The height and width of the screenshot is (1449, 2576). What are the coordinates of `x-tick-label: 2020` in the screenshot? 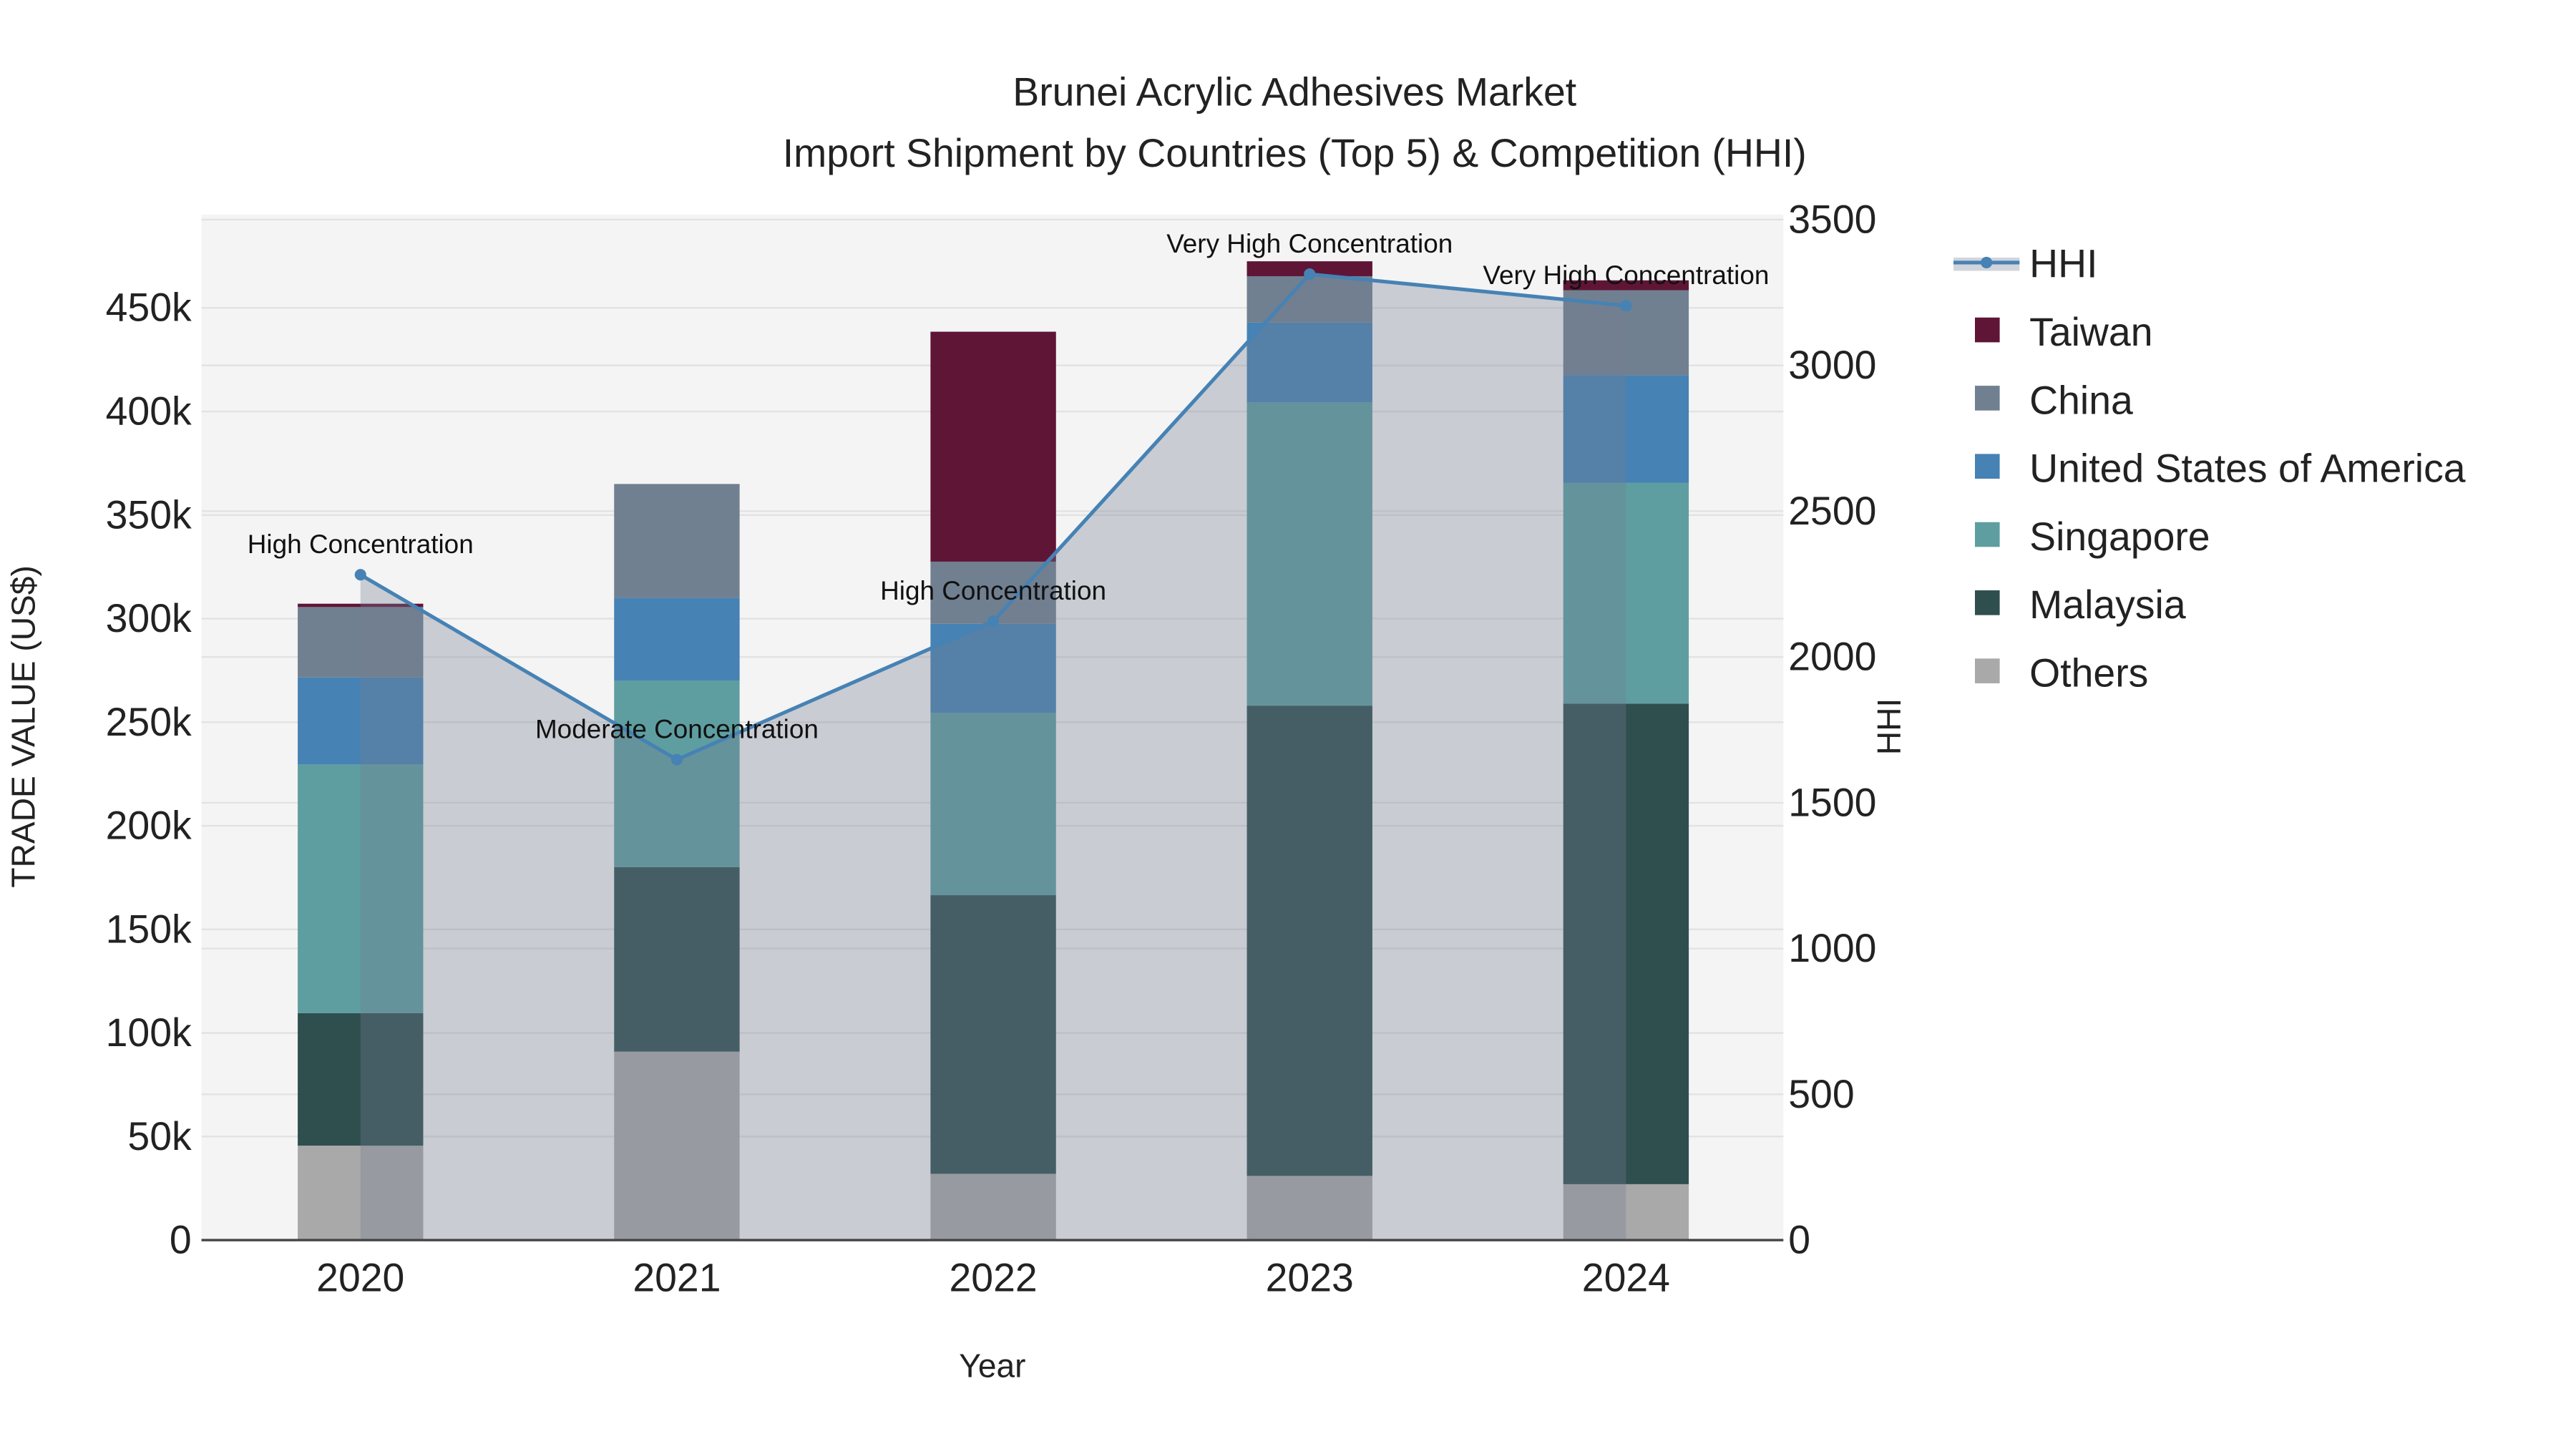 It's located at (360, 1278).